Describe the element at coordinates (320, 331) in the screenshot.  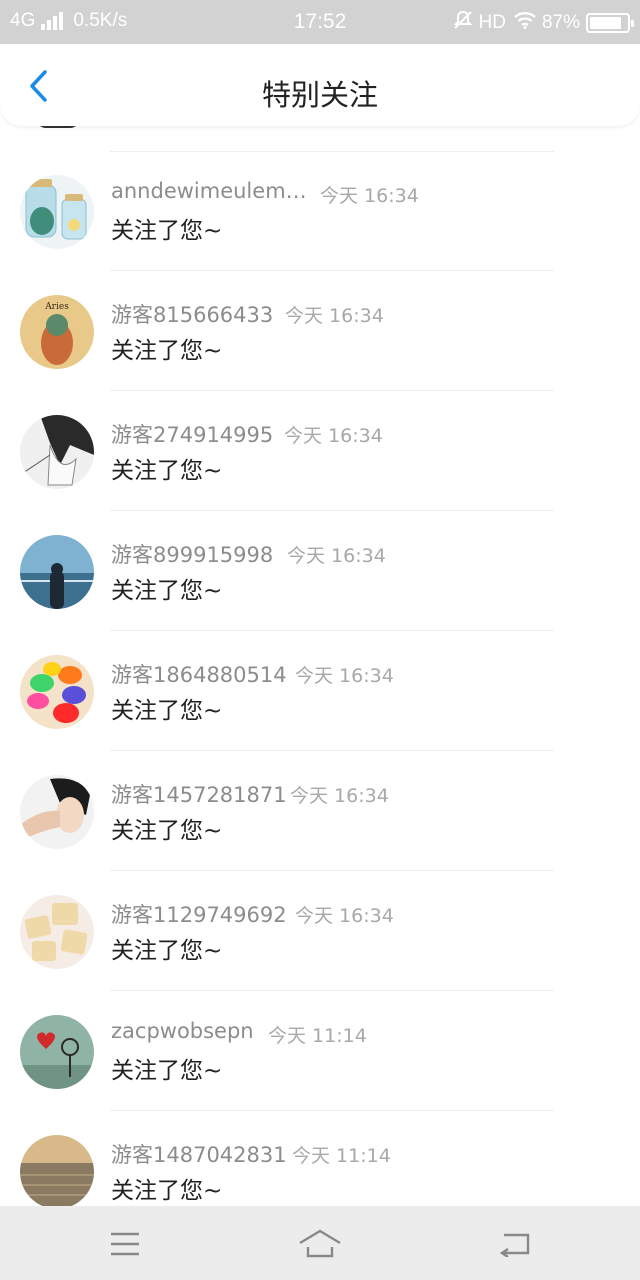
I see `list-item: Aries 游客815666433 今天 16:34 关注了您~` at that location.